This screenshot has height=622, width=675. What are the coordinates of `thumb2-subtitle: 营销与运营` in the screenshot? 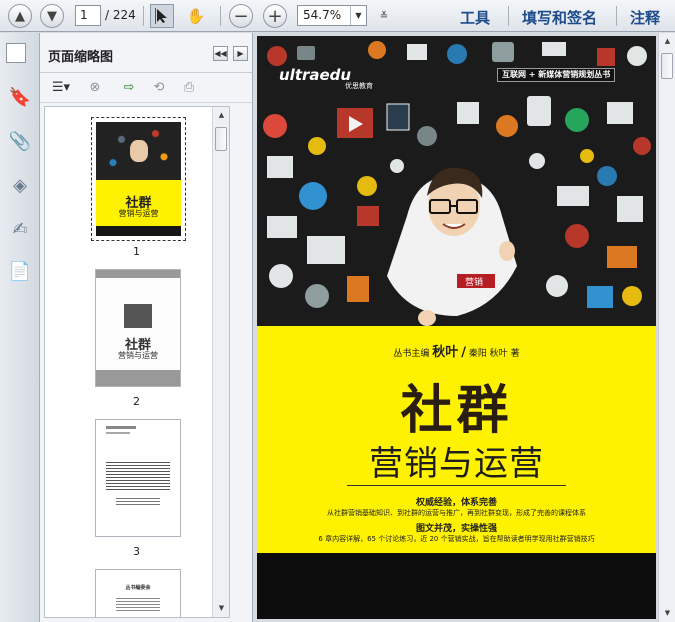 It's located at (138, 355).